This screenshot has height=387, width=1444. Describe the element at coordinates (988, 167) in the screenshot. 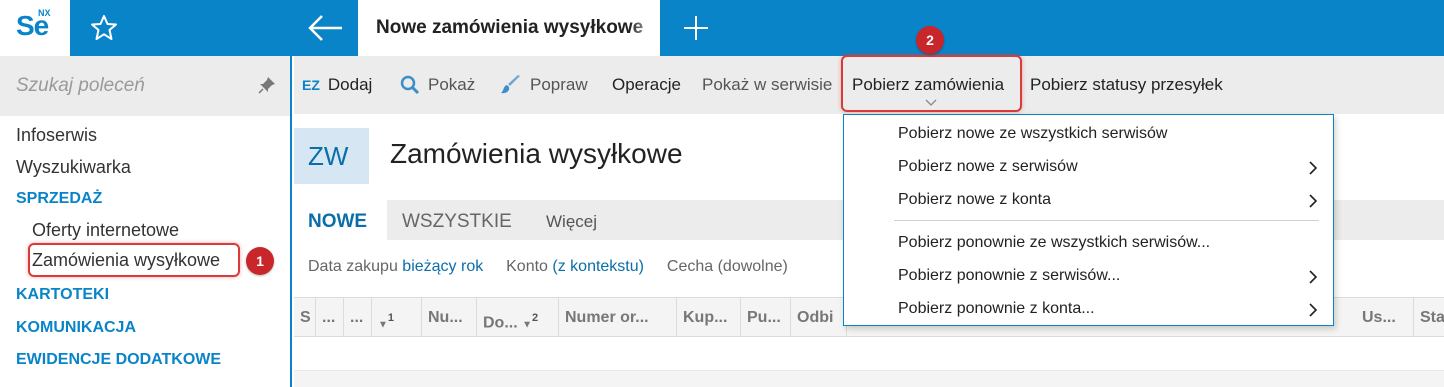

I see `menu-item-nowe-serwisy: Pobierz nowe z serwisów` at that location.